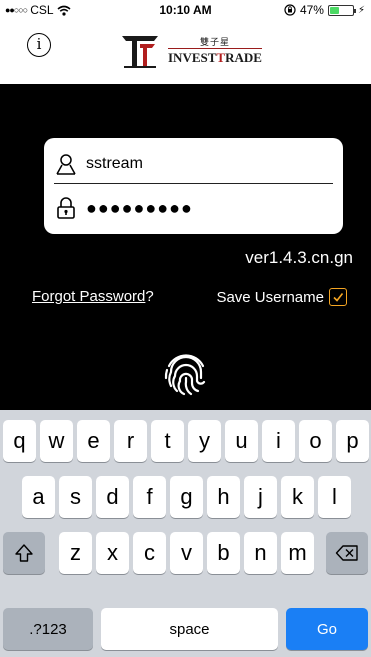  I want to click on login-card: sstream ●●●●●●●●●, so click(193, 186).